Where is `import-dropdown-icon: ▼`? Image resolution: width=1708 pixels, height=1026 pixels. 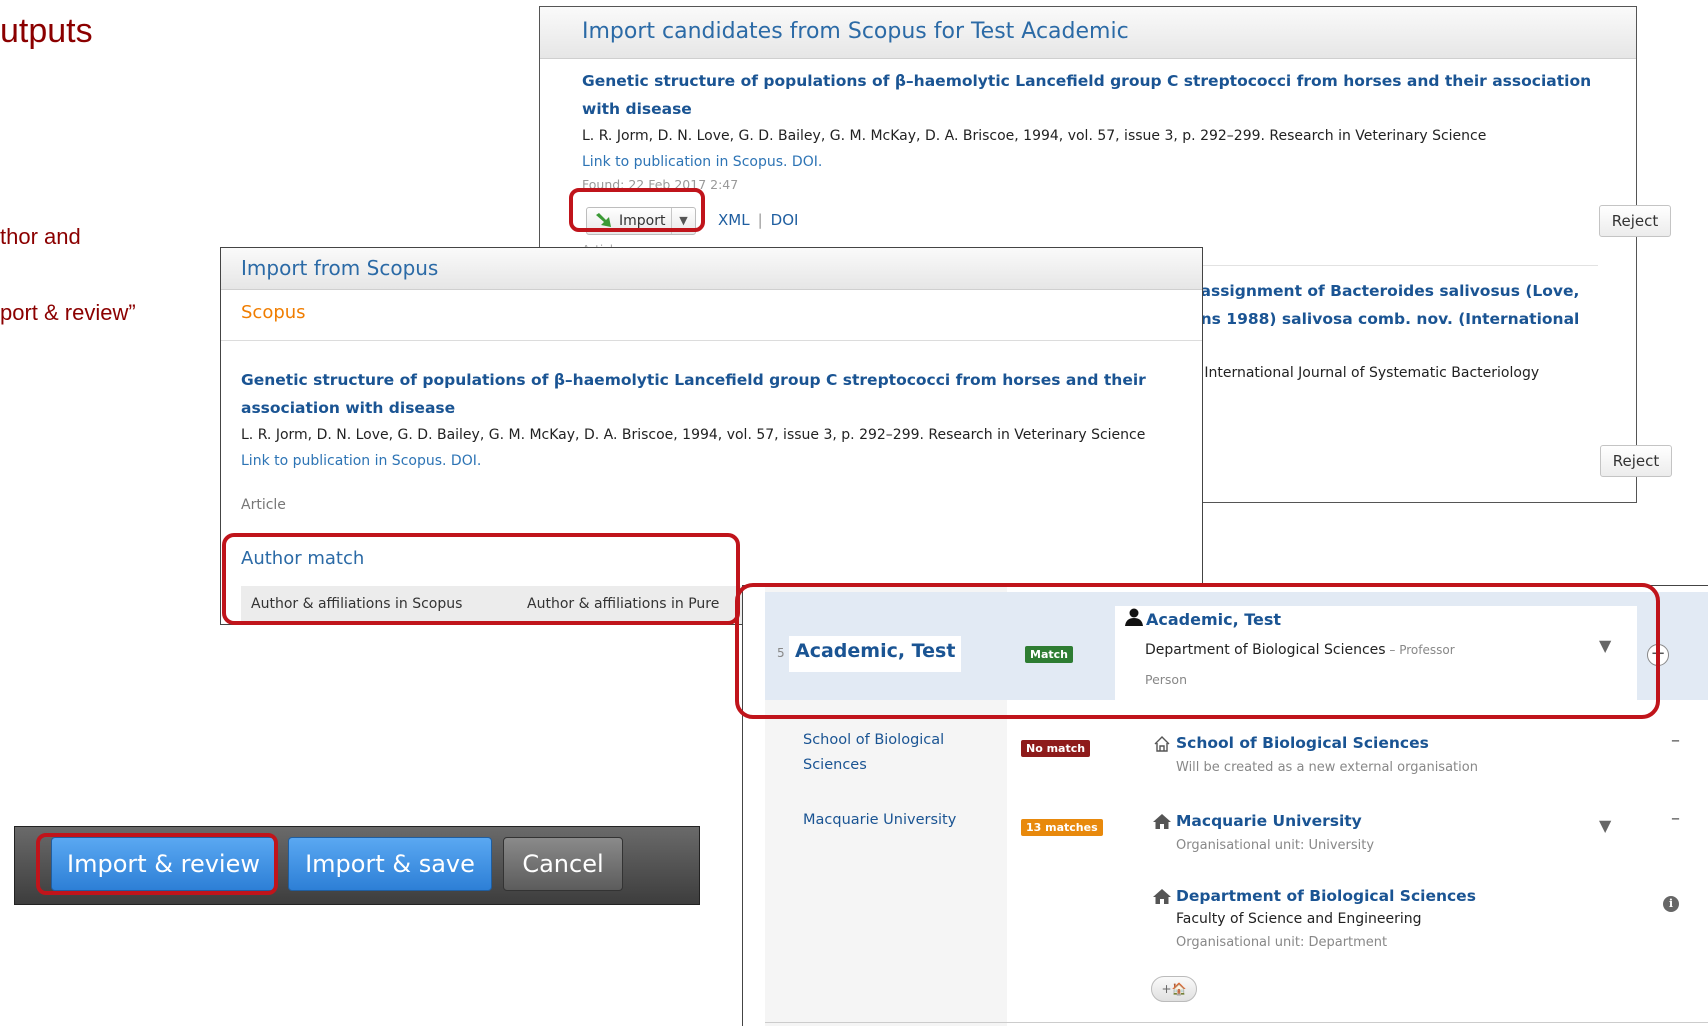 import-dropdown-icon: ▼ is located at coordinates (683, 221).